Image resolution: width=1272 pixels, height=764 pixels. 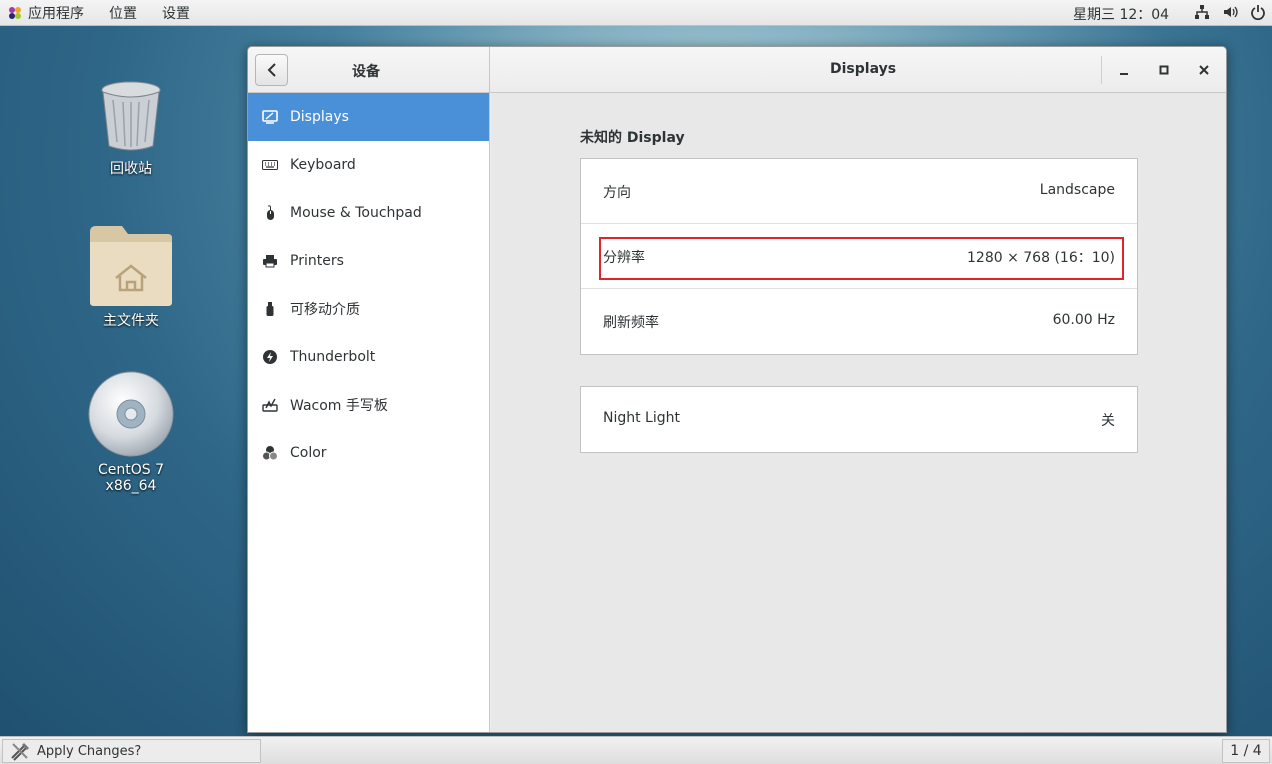 I want to click on desktop-icon-label: CentOS 7 x86_64, so click(x=130, y=478).